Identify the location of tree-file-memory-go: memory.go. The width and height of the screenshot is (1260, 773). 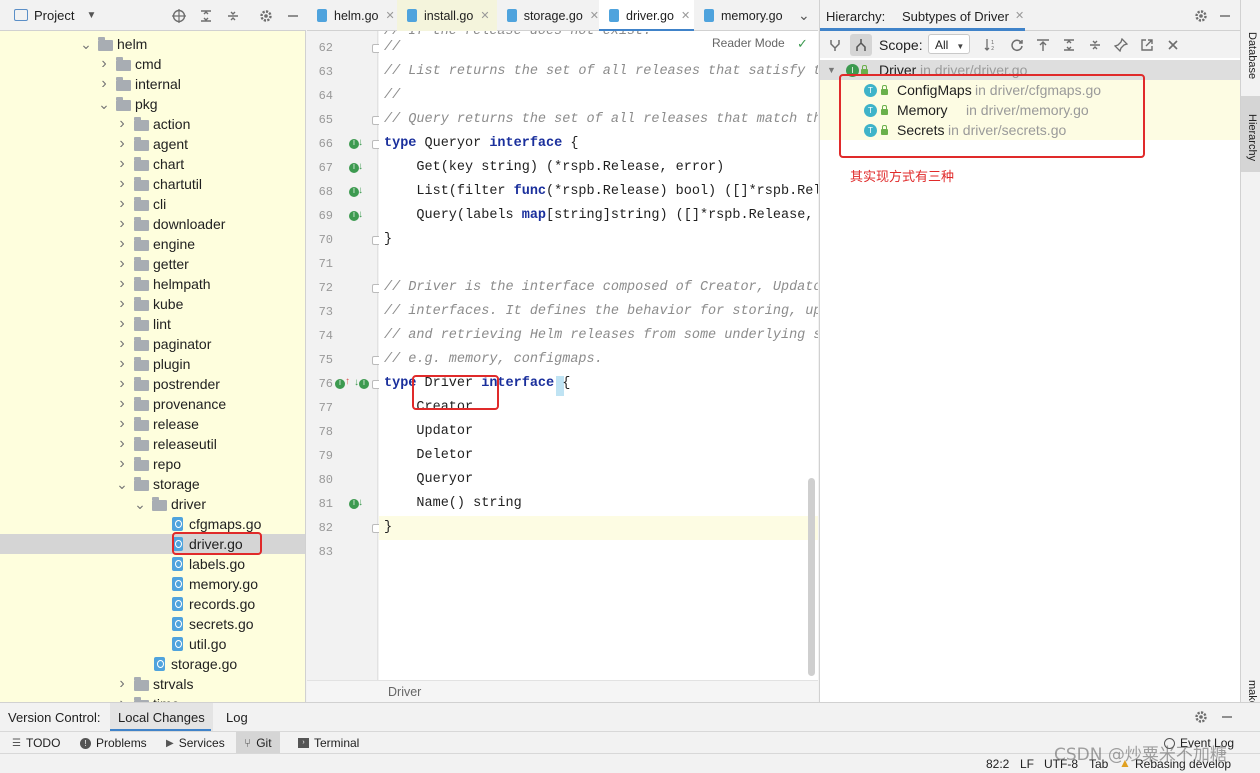
(152, 584).